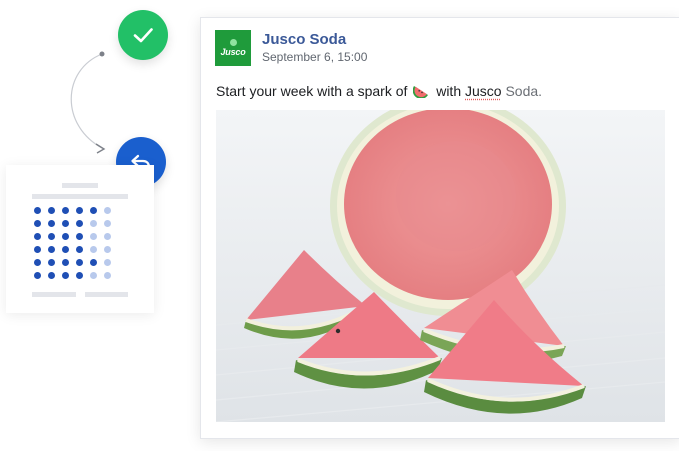 This screenshot has height=451, width=679. I want to click on calendar-footer-bar-left, so click(54, 294).